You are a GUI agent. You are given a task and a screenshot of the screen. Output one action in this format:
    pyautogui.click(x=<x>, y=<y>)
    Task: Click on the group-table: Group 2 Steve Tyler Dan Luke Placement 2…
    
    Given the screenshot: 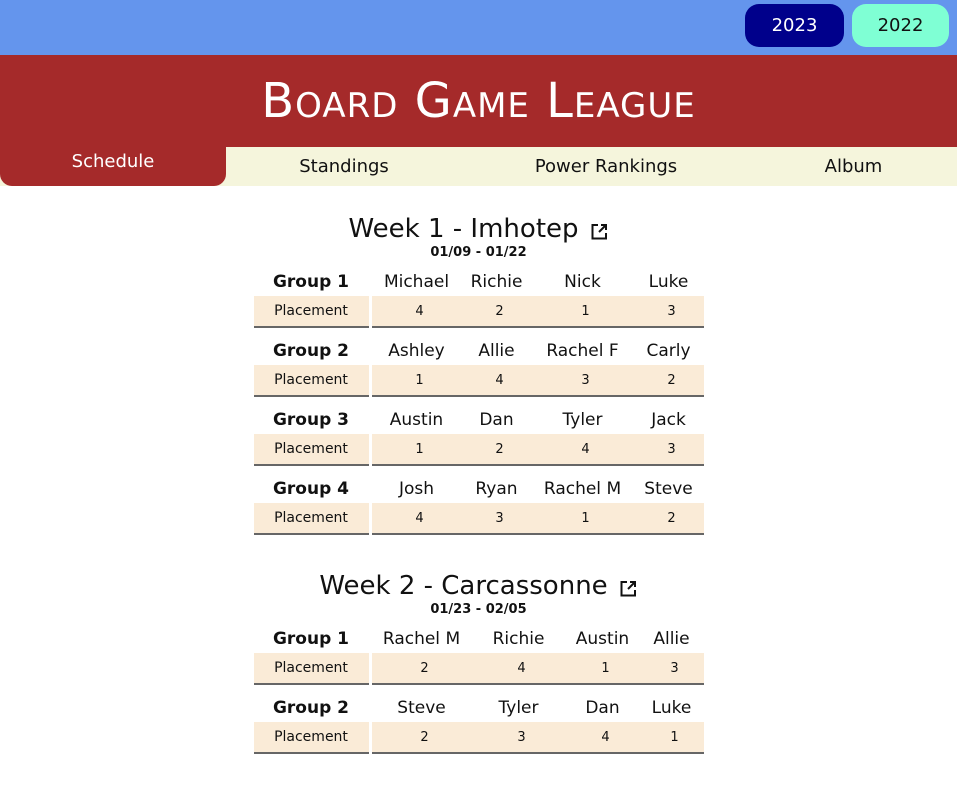 What is the action you would take?
    pyautogui.click(x=478, y=726)
    